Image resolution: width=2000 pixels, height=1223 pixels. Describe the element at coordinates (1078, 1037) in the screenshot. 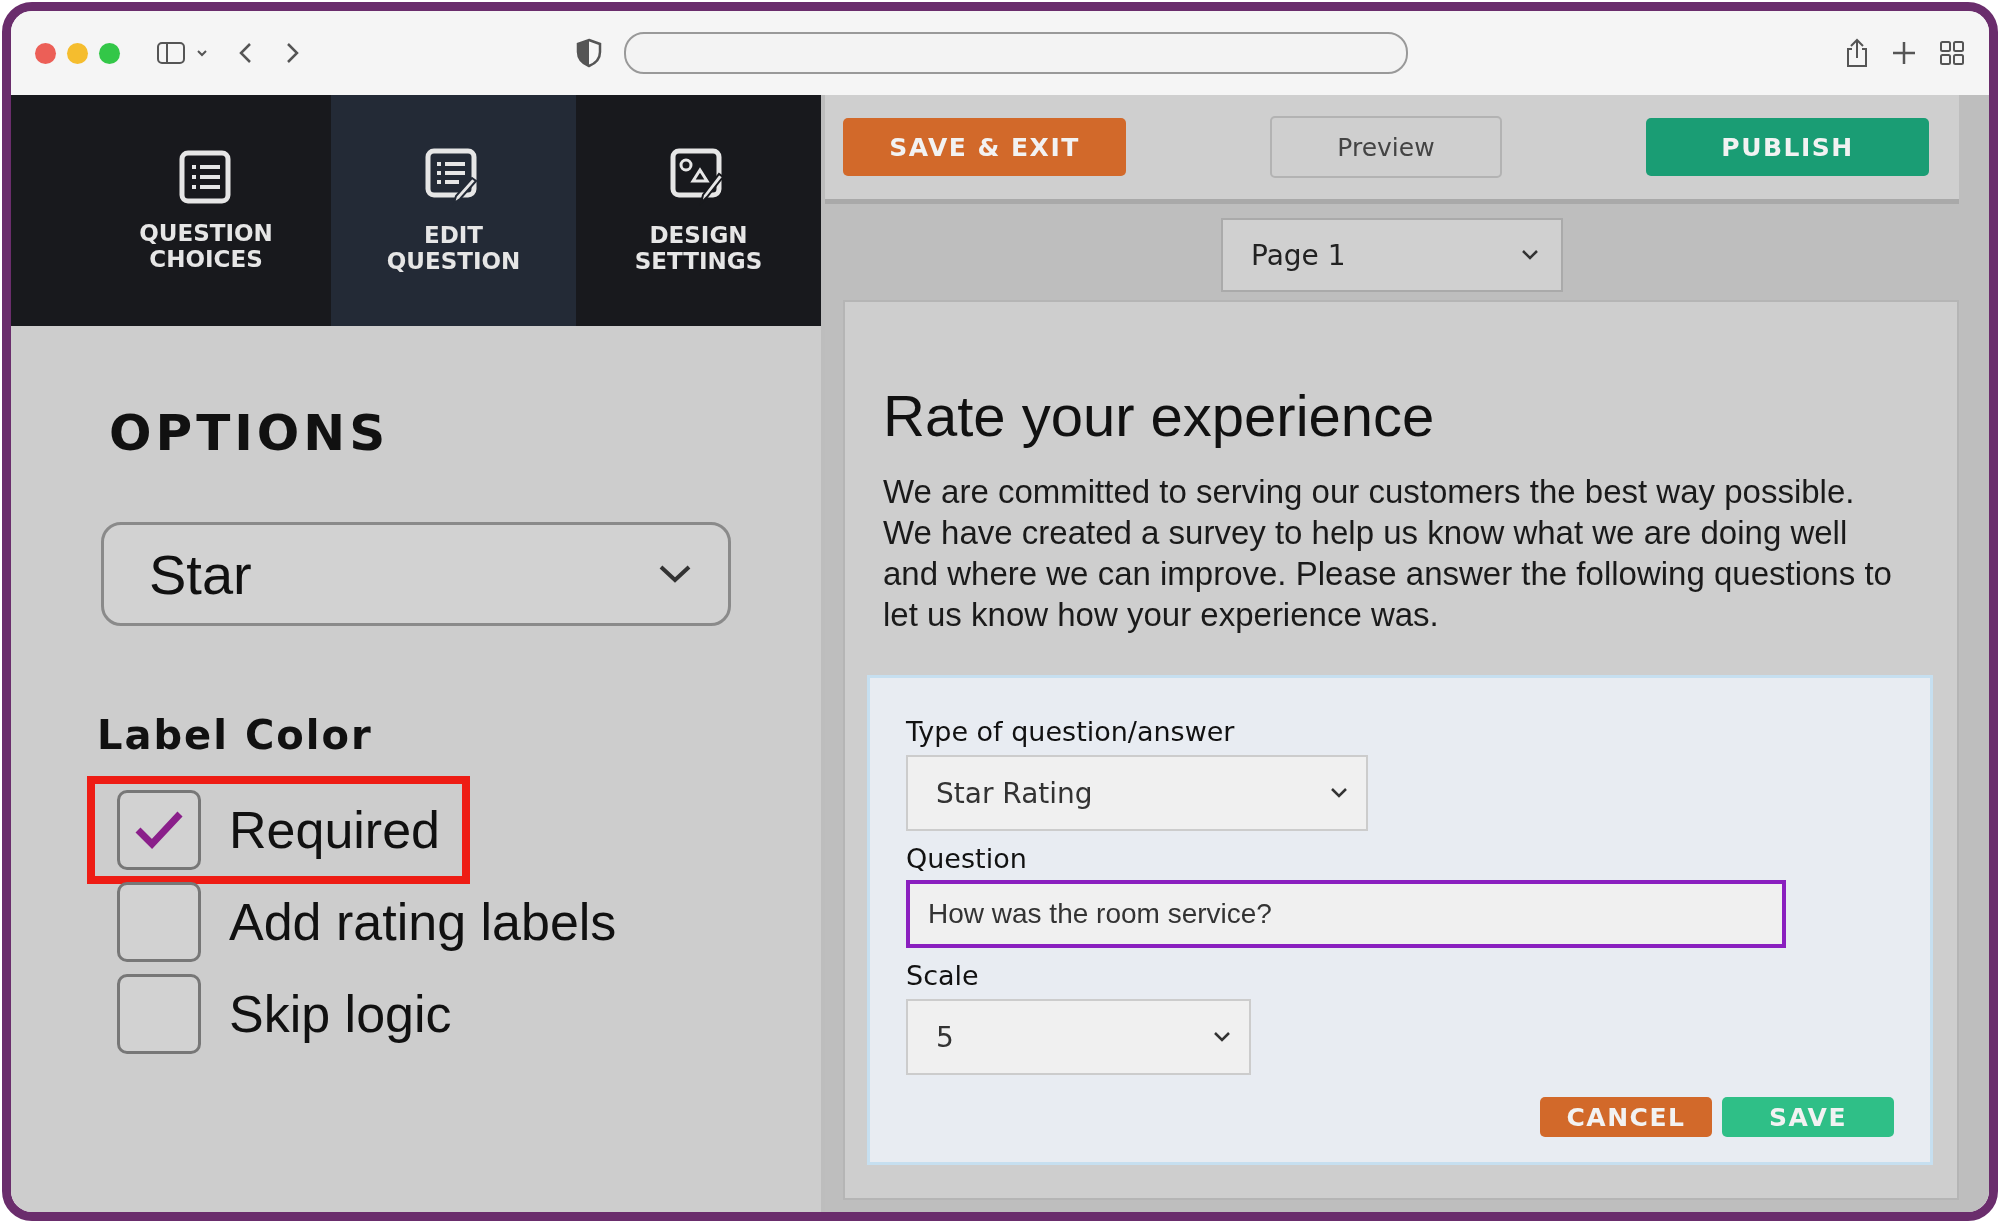

I see `scale-dropdown: 5` at that location.